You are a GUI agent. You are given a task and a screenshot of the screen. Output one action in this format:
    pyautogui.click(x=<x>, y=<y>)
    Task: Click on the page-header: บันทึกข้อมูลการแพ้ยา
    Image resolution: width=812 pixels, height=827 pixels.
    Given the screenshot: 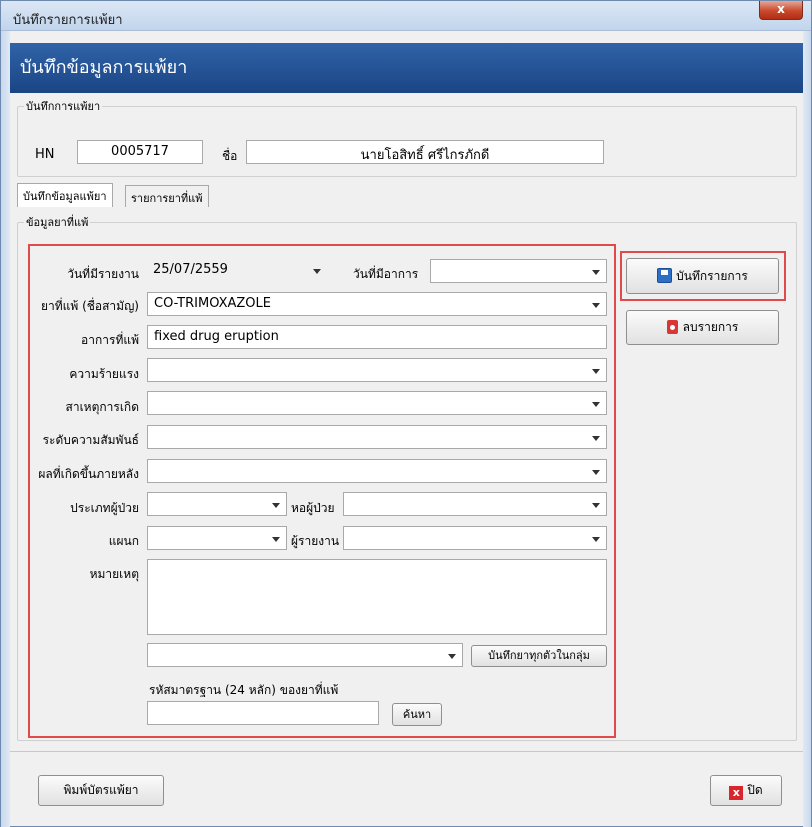 What is the action you would take?
    pyautogui.click(x=406, y=68)
    